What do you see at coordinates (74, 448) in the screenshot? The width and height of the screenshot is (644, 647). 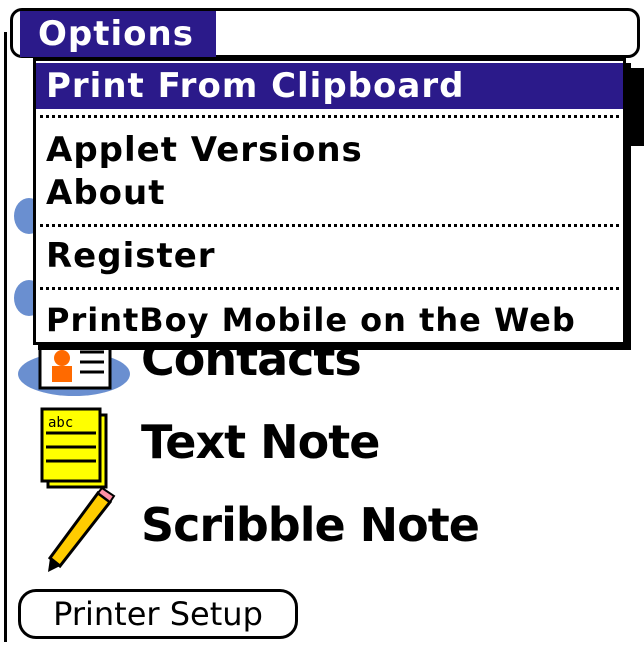 I see `text-note-icon: abc` at bounding box center [74, 448].